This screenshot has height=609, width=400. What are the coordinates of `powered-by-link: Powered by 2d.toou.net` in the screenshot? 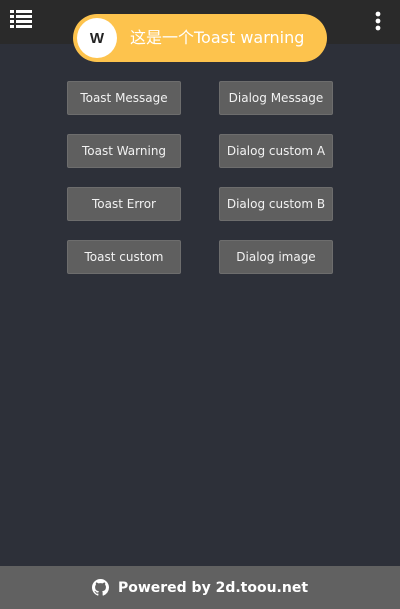 It's located at (200, 587).